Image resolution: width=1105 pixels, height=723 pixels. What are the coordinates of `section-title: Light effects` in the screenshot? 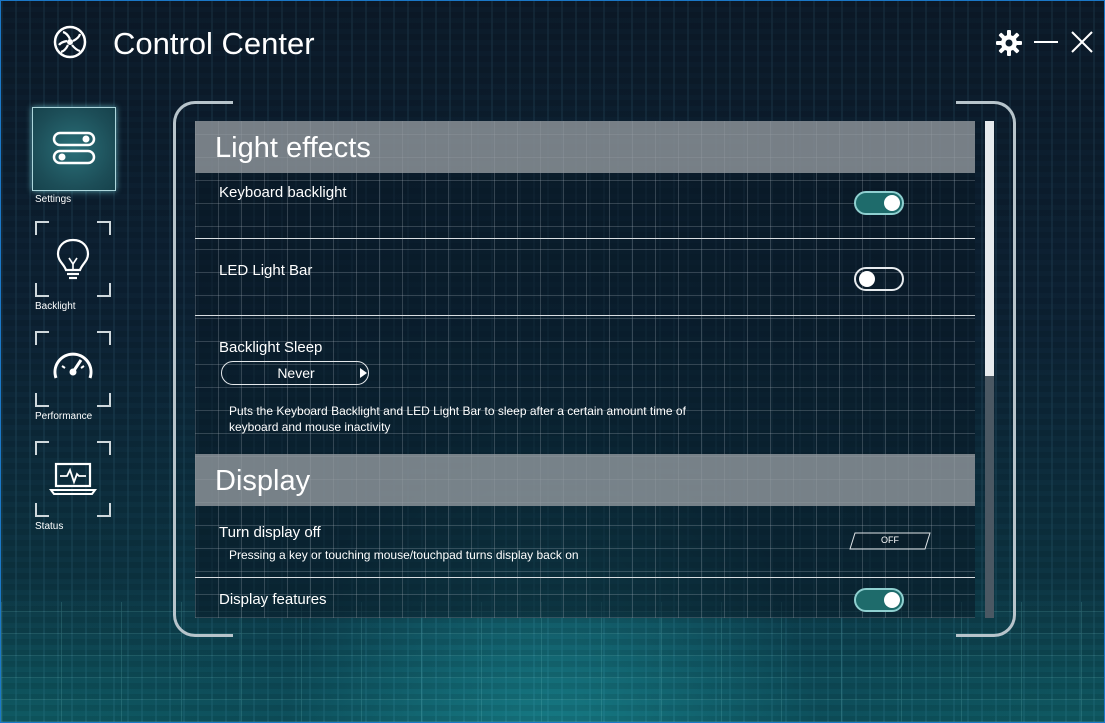 It's located at (293, 148).